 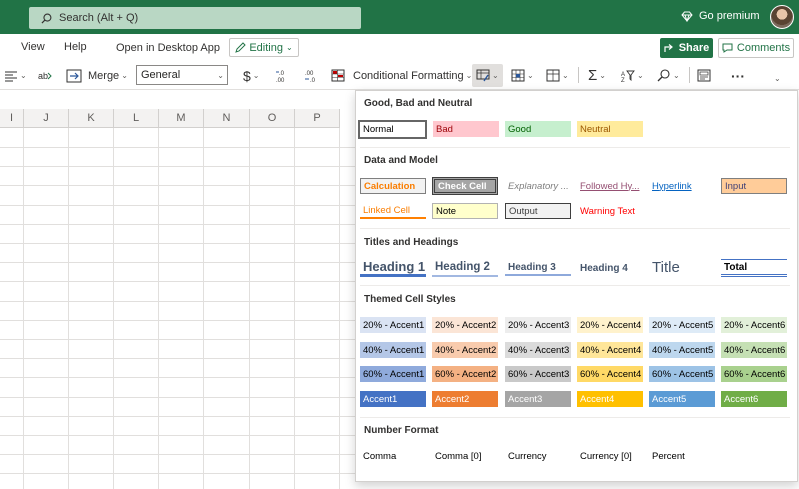 I want to click on style-good: Good, so click(x=538, y=129).